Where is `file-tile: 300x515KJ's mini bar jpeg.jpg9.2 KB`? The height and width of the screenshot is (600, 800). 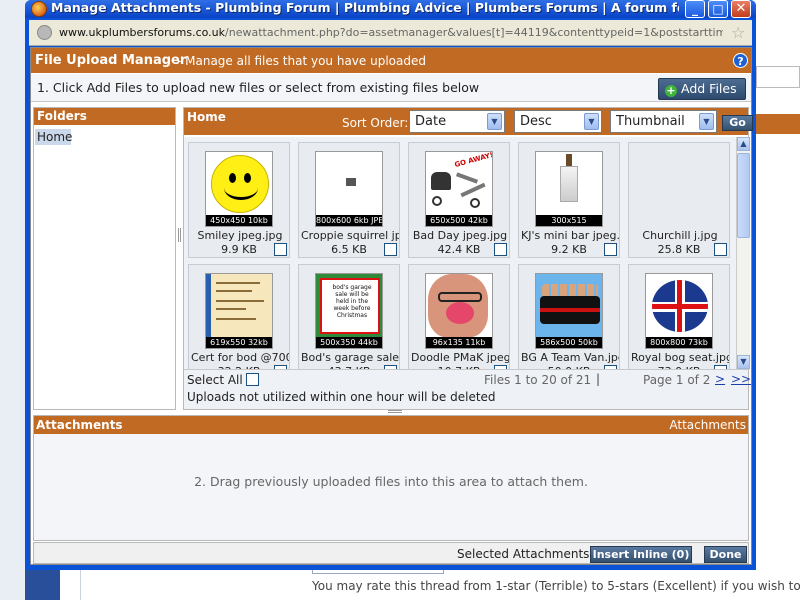 file-tile: 300x515KJ's mini bar jpeg.jpg9.2 KB is located at coordinates (569, 200).